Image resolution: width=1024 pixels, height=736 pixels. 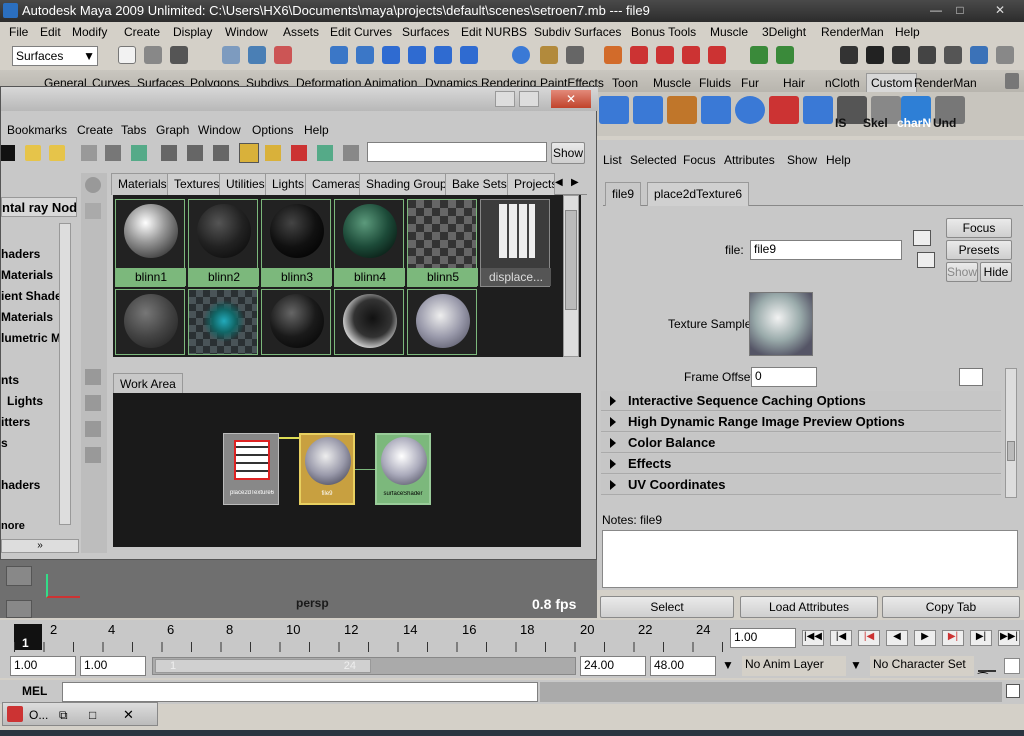 What do you see at coordinates (89, 153) in the screenshot?
I see `eraser-icon` at bounding box center [89, 153].